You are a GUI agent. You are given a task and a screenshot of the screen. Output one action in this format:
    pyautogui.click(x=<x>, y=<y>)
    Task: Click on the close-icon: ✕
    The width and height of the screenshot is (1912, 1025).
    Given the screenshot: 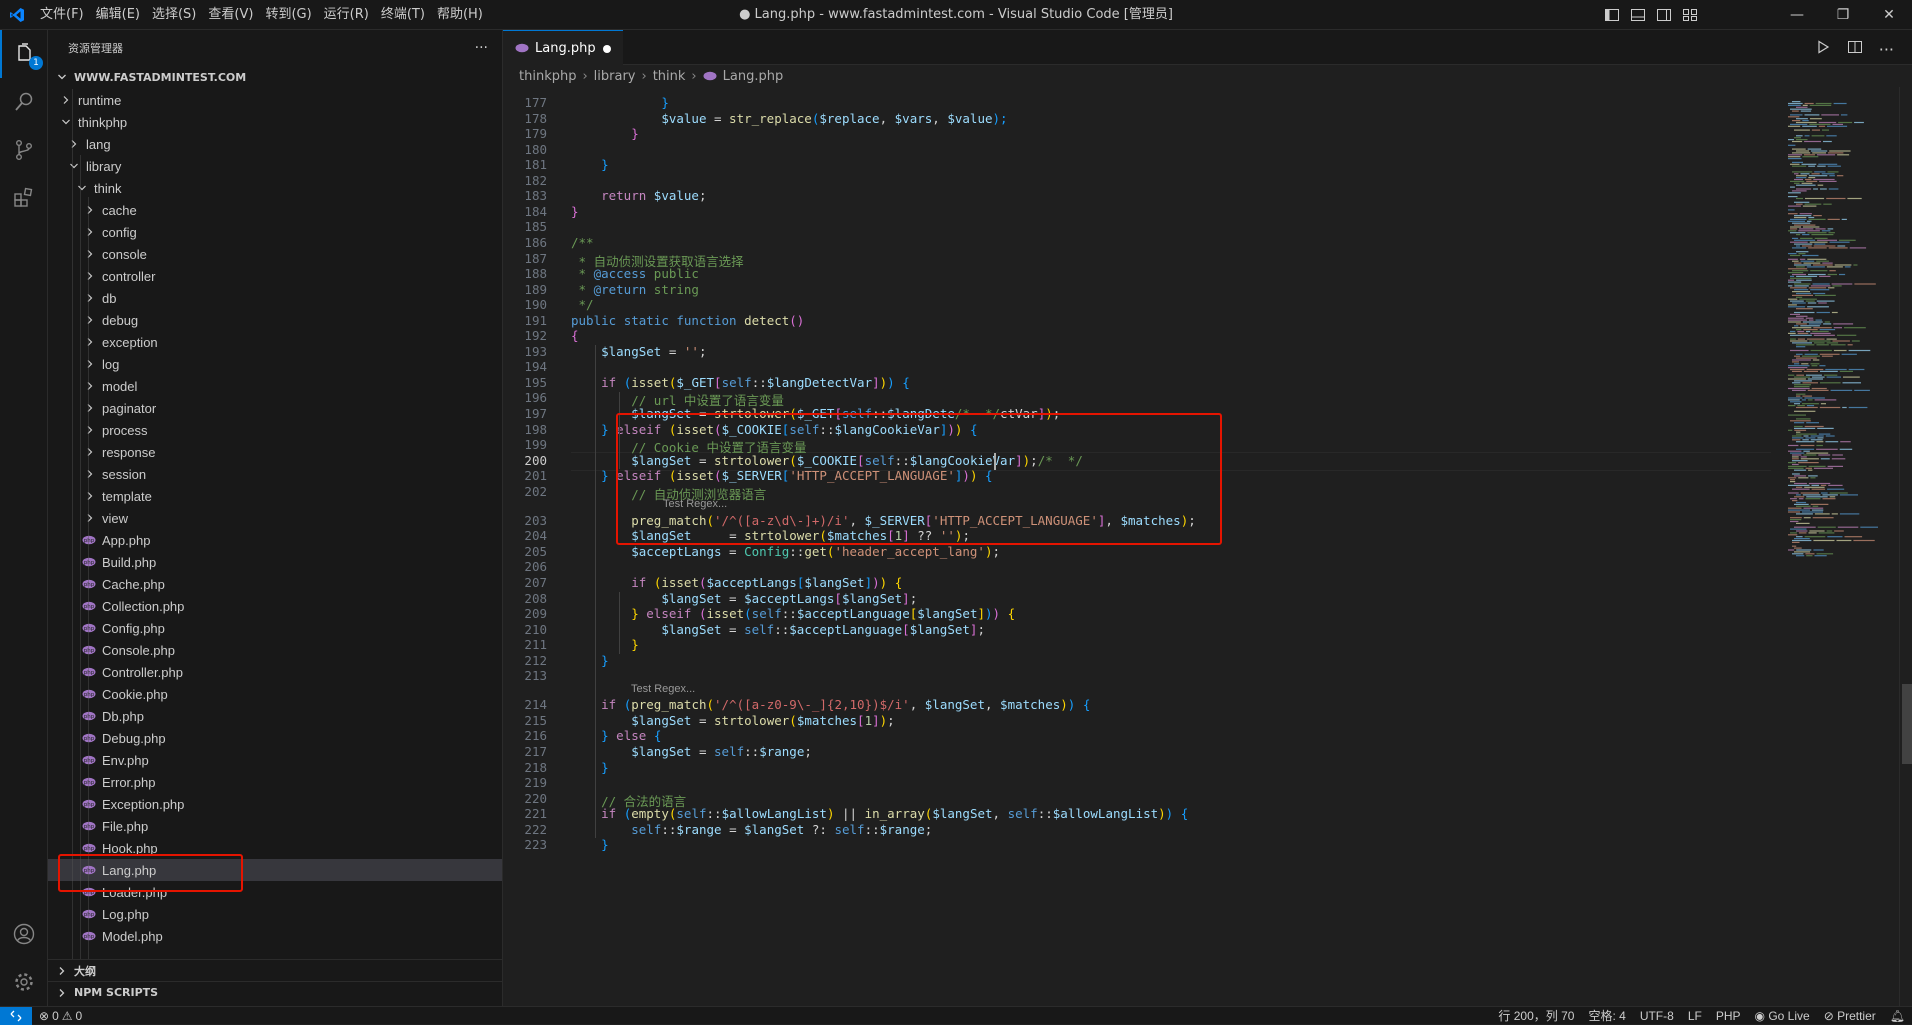 What is the action you would take?
    pyautogui.click(x=1889, y=15)
    